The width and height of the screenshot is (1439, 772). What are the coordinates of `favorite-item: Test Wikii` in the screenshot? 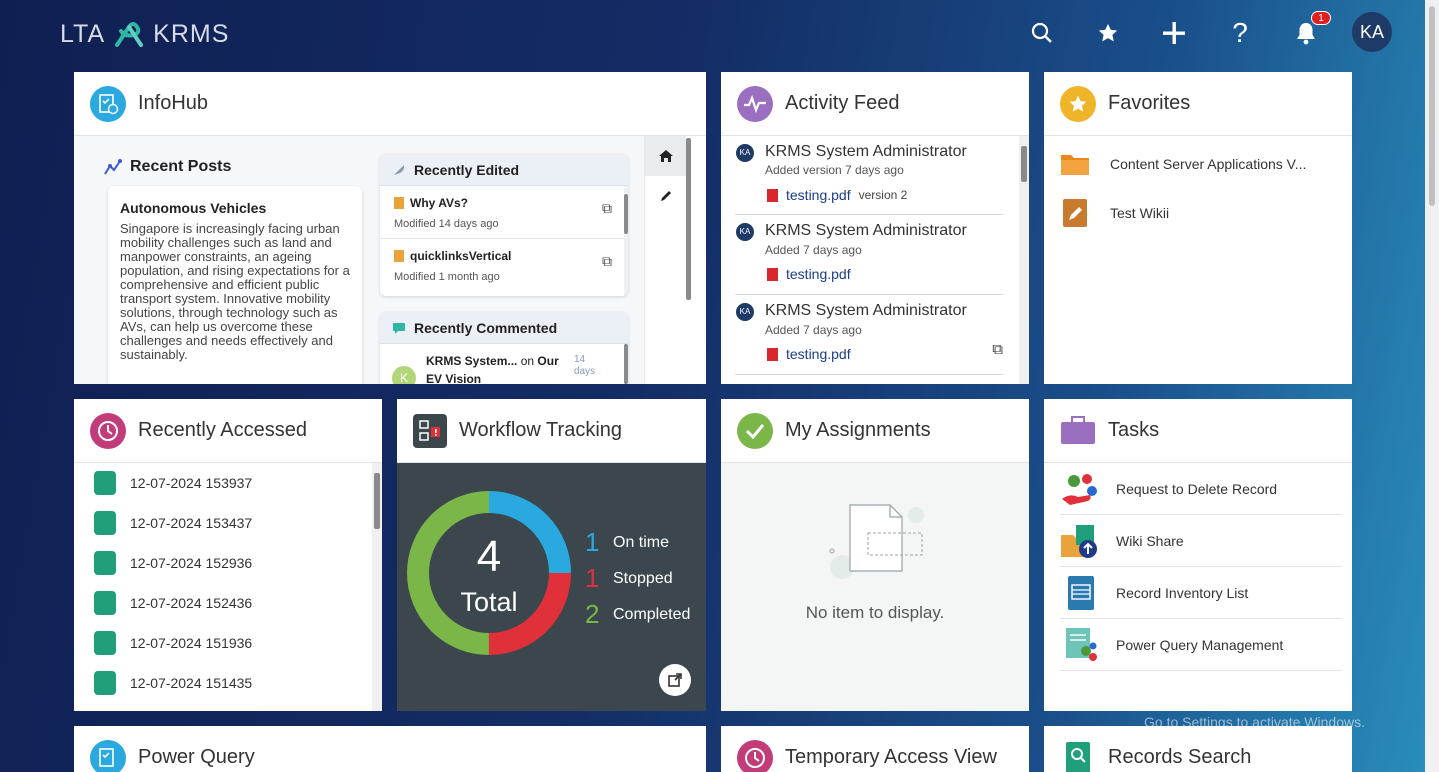 It's located at (1115, 213).